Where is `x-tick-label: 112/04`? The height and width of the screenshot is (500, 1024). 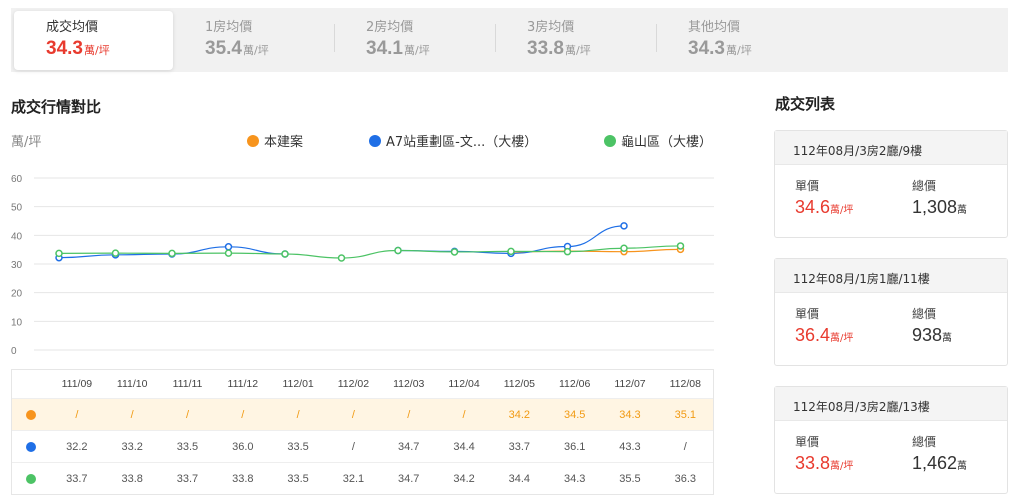 x-tick-label: 112/04 is located at coordinates (464, 384).